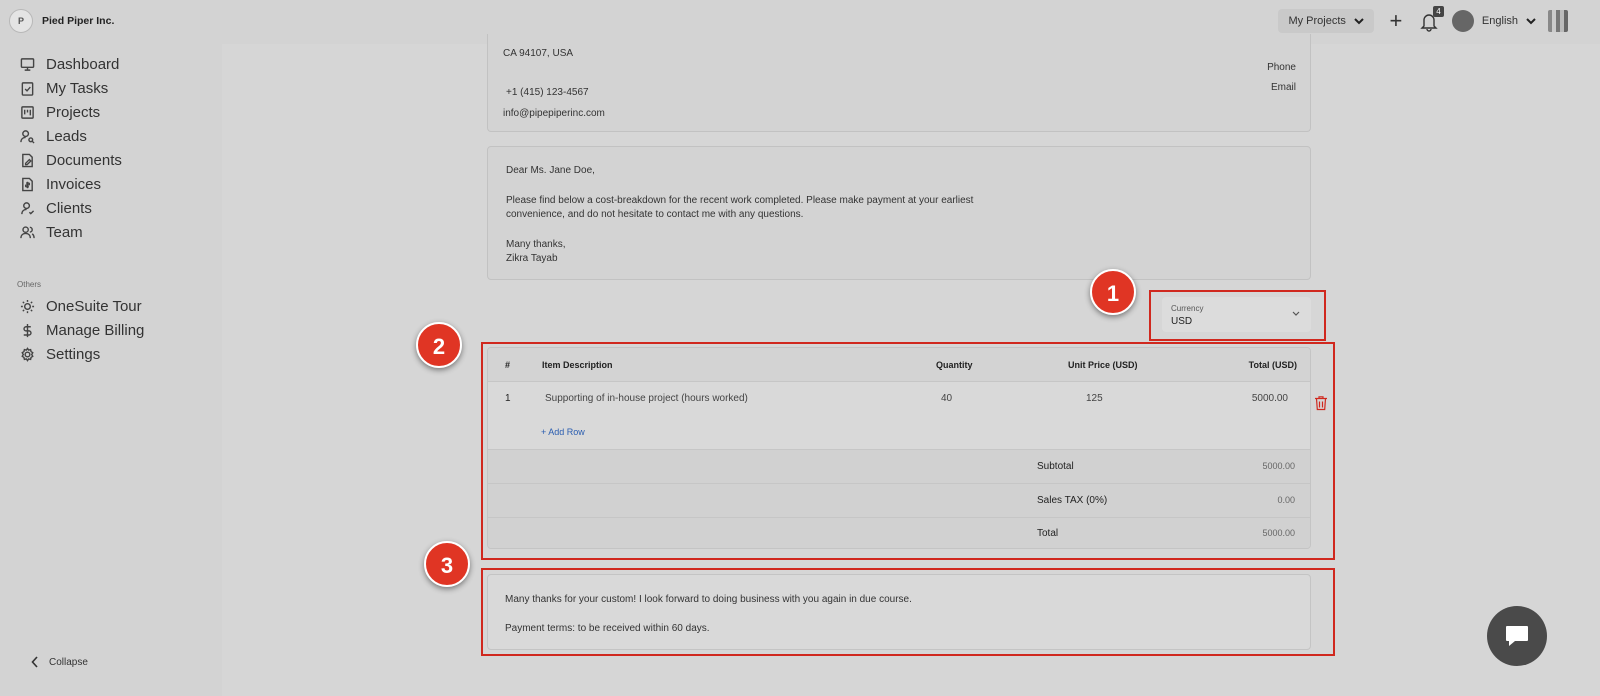 This screenshot has width=1600, height=696. I want to click on marker-1: 1, so click(1113, 292).